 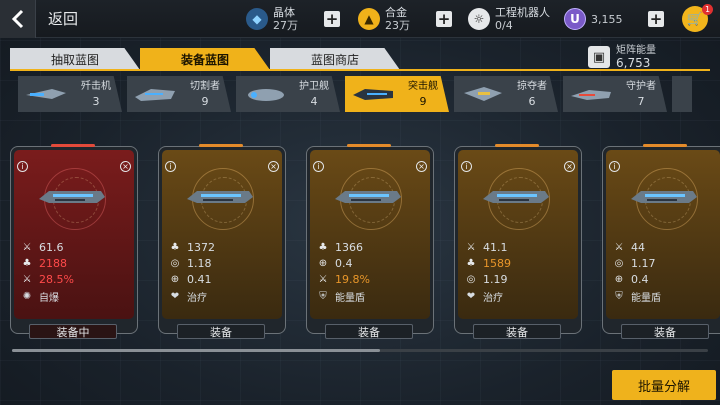 What do you see at coordinates (63, 19) in the screenshot?
I see `back-label: 返回` at bounding box center [63, 19].